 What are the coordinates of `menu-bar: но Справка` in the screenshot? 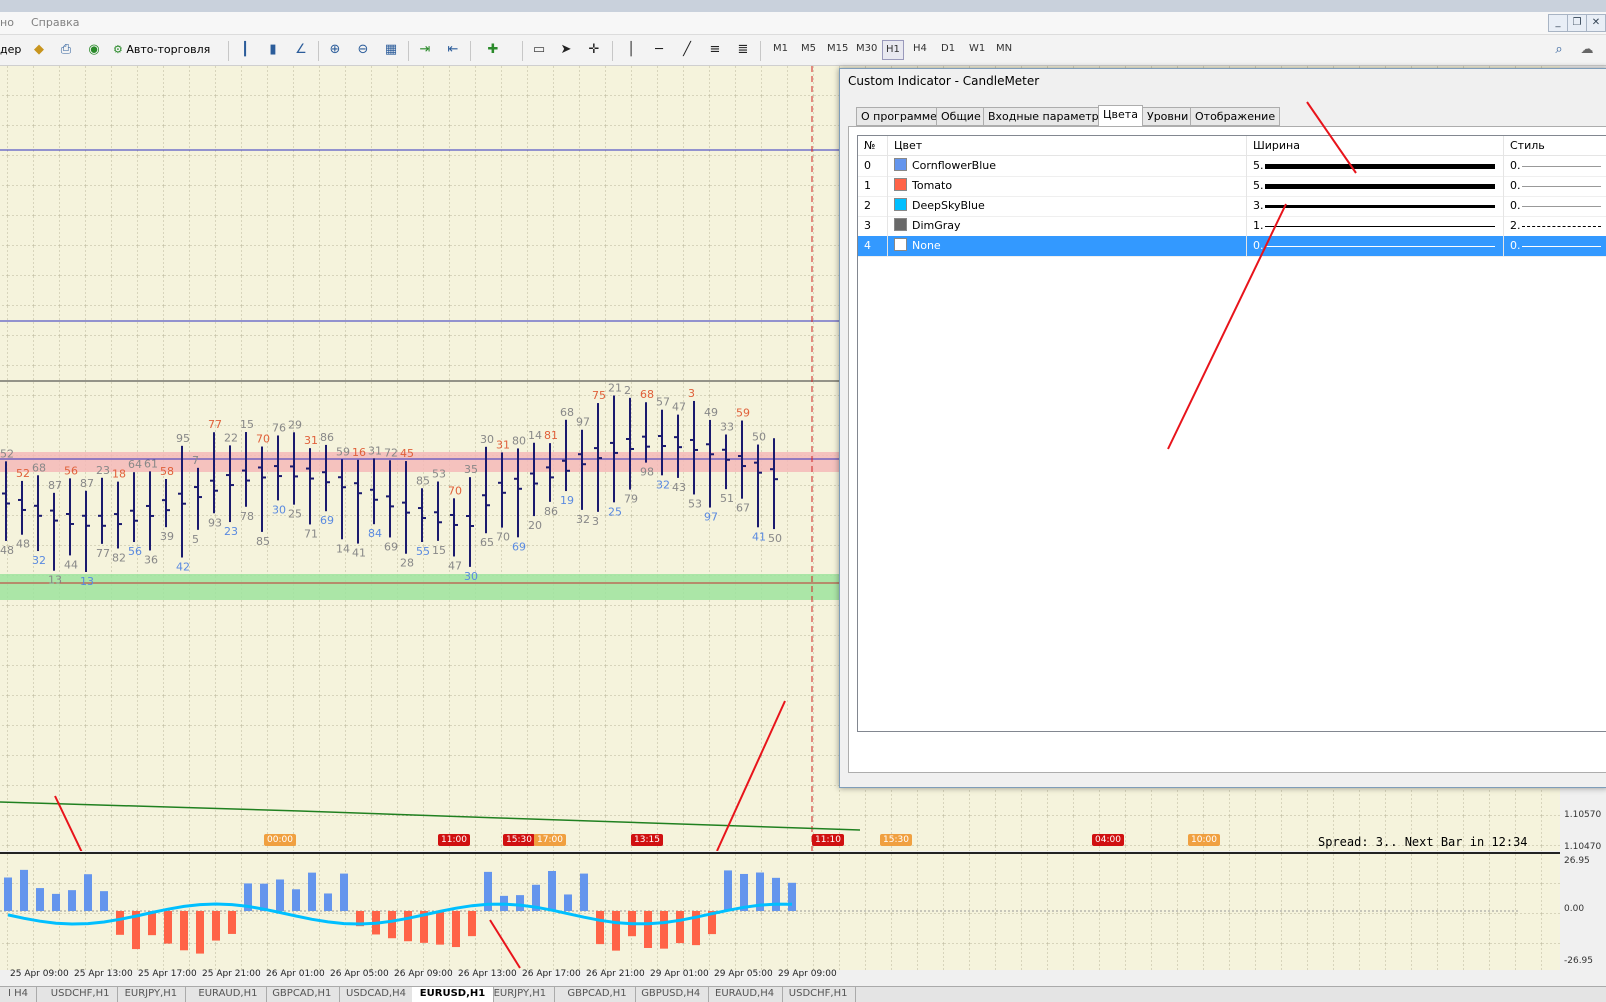 It's located at (803, 23).